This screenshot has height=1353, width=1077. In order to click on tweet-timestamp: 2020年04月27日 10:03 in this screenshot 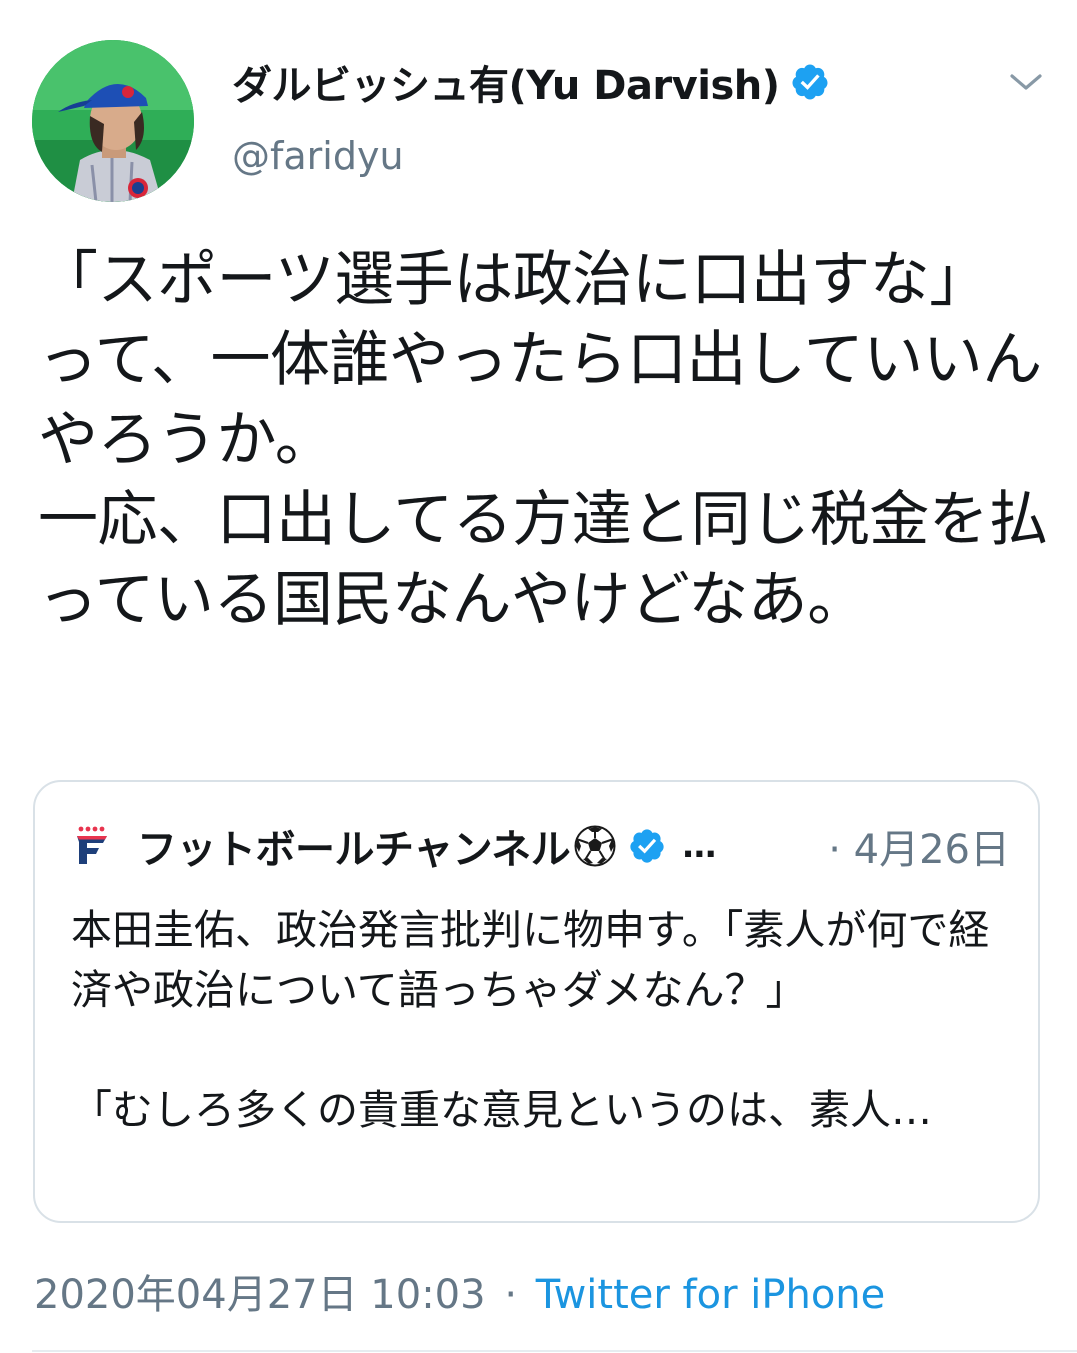, I will do `click(260, 1295)`.